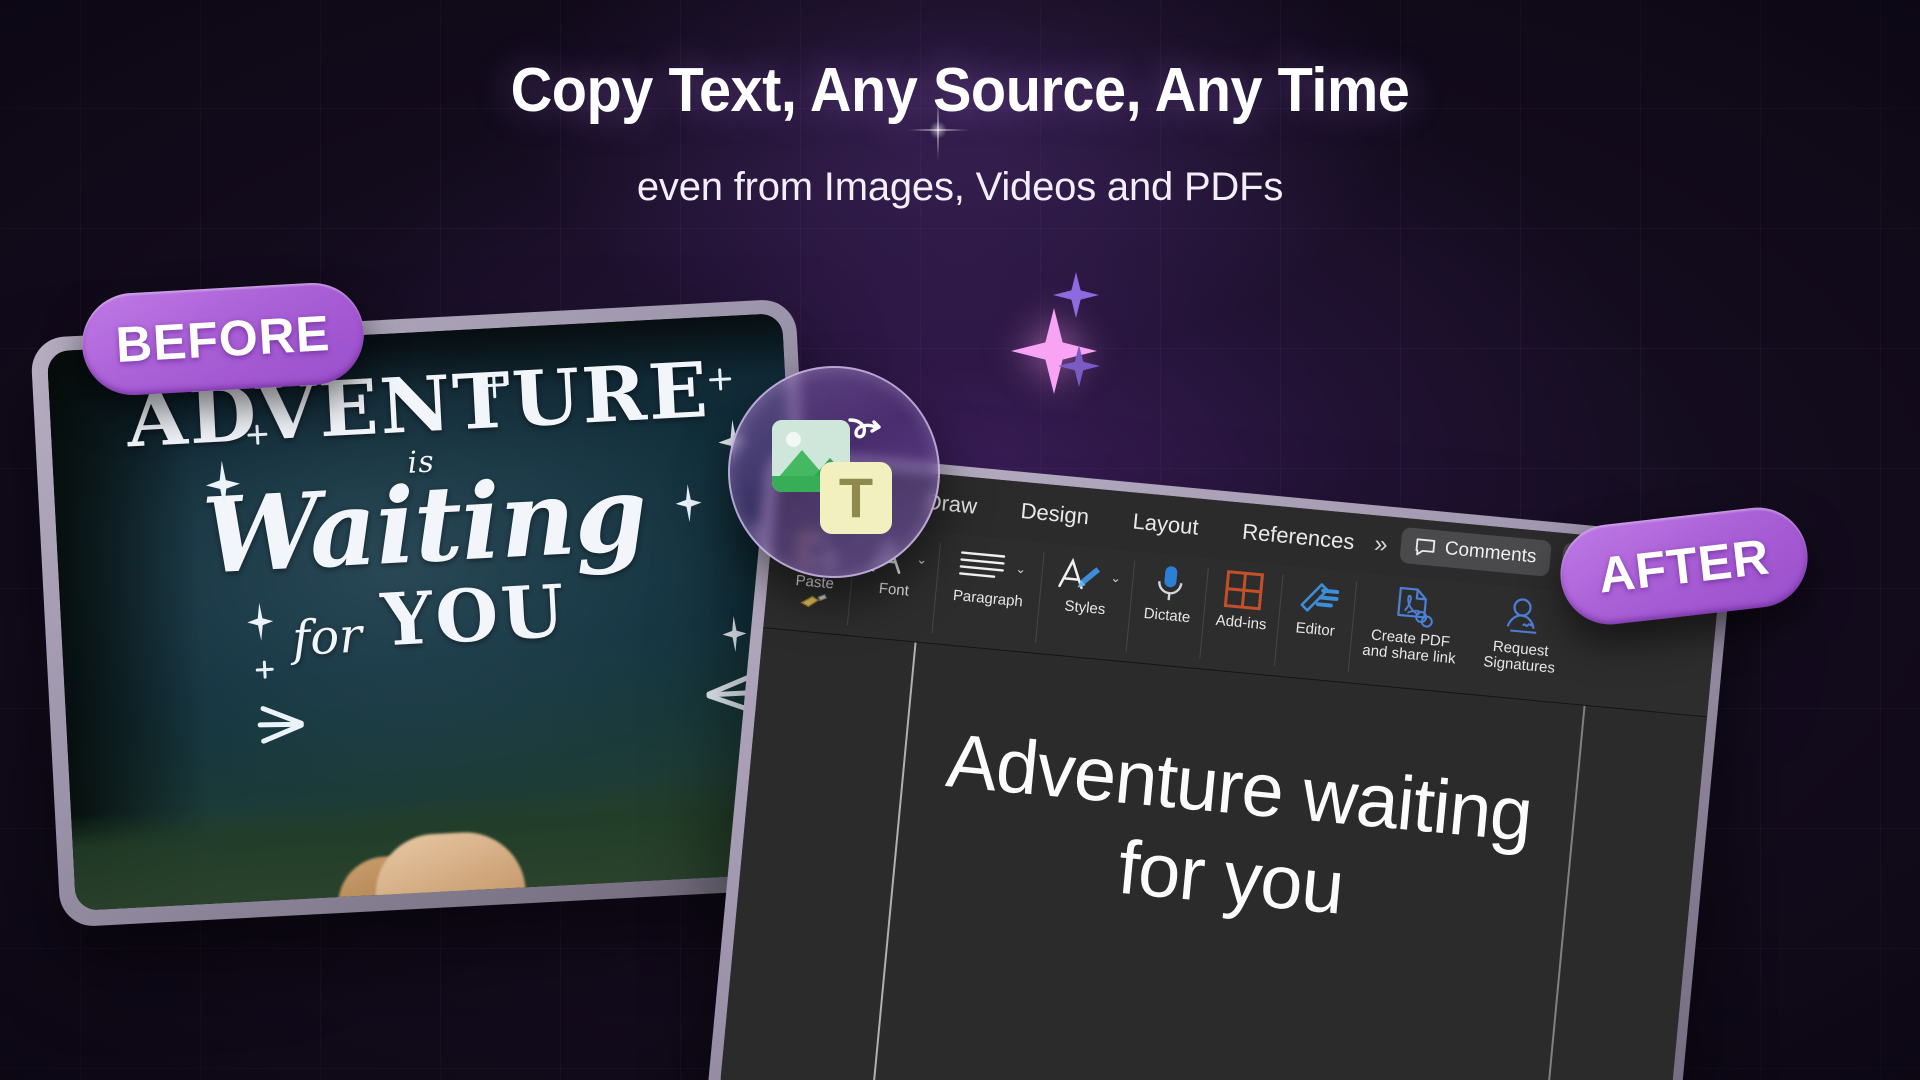 This screenshot has width=1920, height=1080. What do you see at coordinates (1315, 629) in the screenshot?
I see `editor-label: Editor` at bounding box center [1315, 629].